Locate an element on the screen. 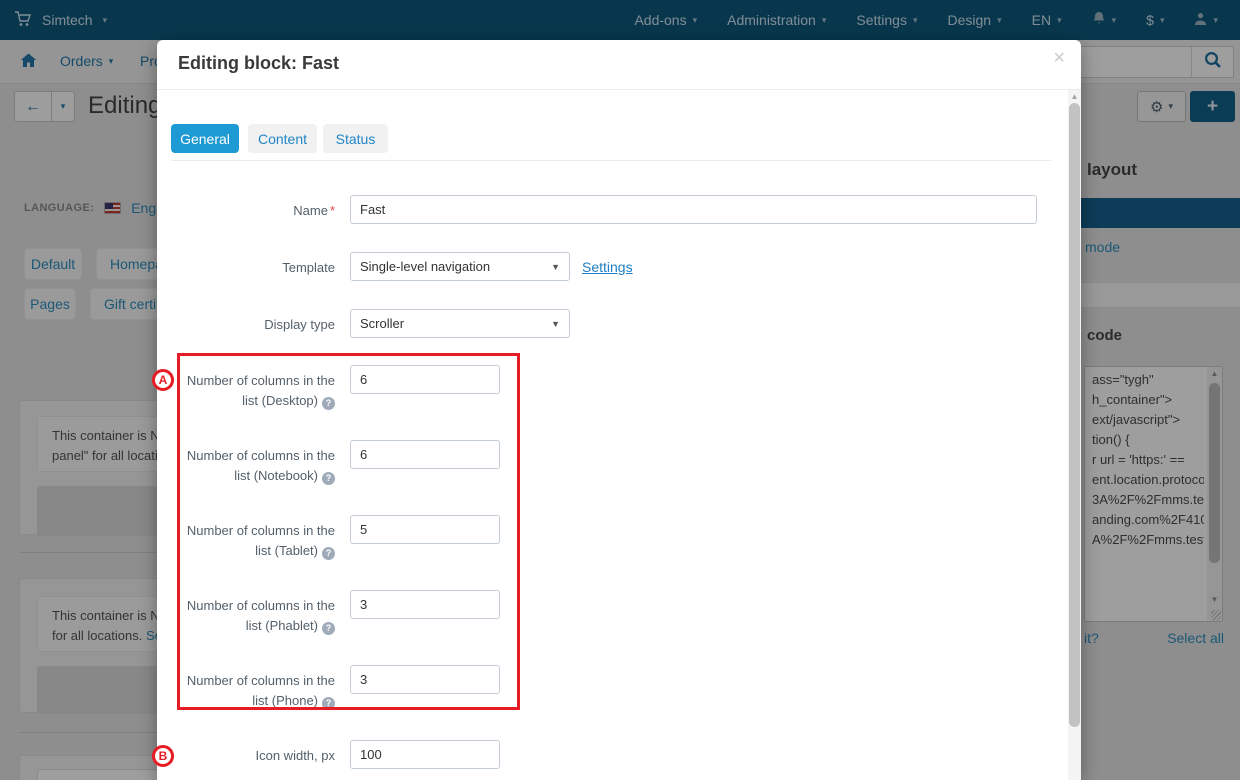  columns-phablet-label: Number of columns in the list (Phablet) is located at coordinates (255, 613).